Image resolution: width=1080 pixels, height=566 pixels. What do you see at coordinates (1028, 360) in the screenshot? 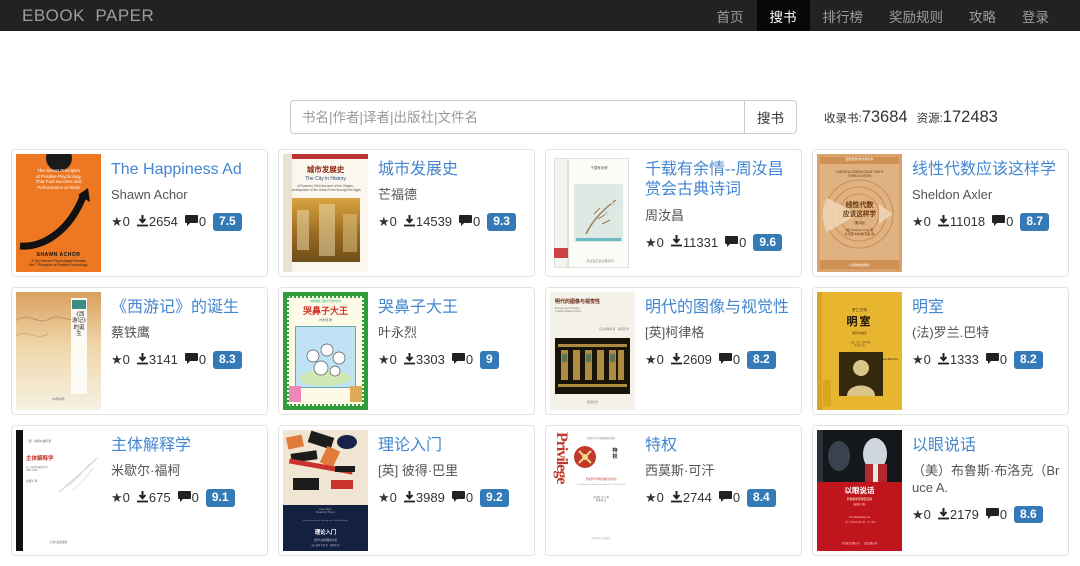
I see `rating-badge: 8.2` at bounding box center [1028, 360].